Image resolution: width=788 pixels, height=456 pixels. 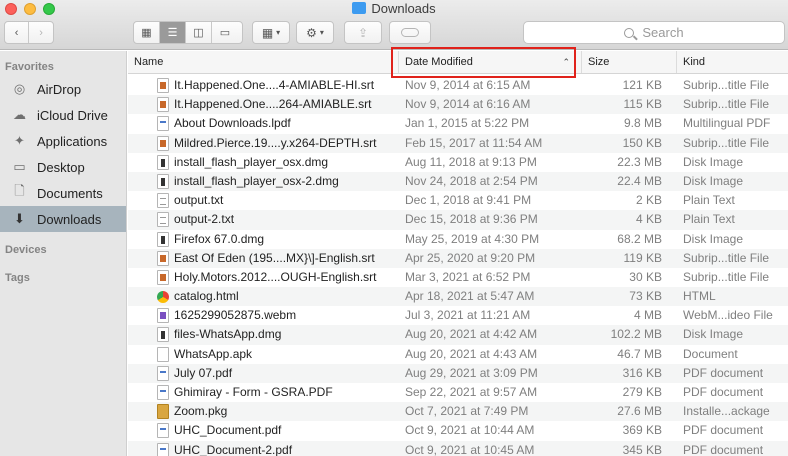 What do you see at coordinates (271, 32) in the screenshot?
I see `group-by-button: ▦ ▾` at bounding box center [271, 32].